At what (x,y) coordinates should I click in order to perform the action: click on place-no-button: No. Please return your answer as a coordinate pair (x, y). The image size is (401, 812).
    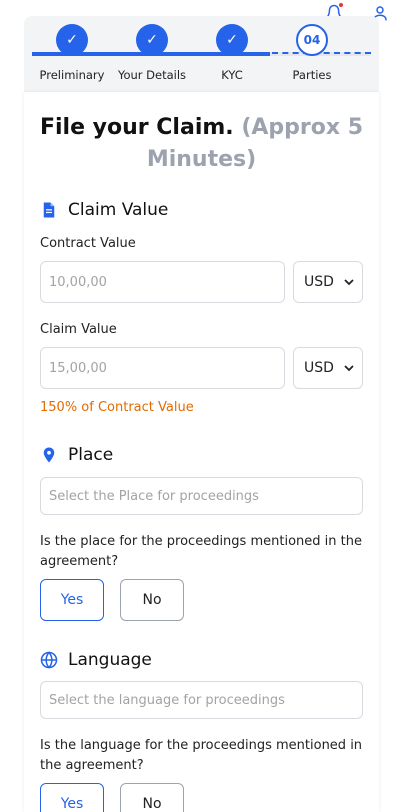
    Looking at the image, I should click on (152, 600).